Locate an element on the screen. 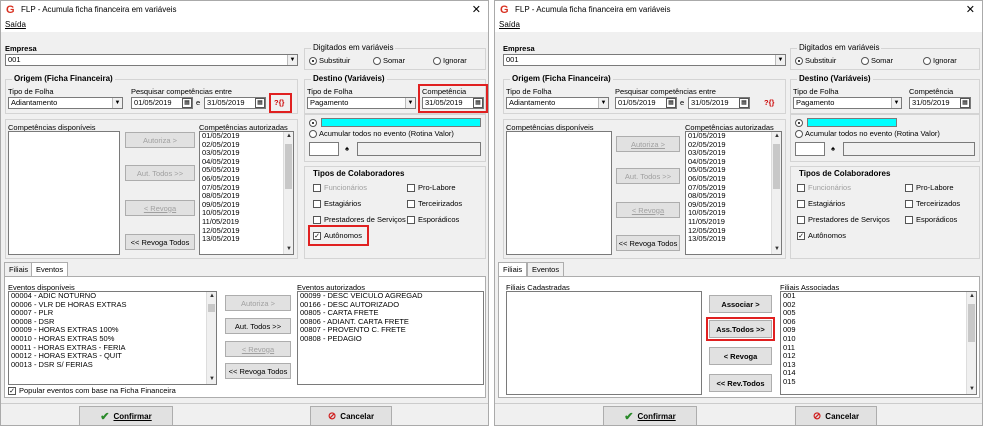  ev-revoga-button: < Revoga is located at coordinates (258, 349).